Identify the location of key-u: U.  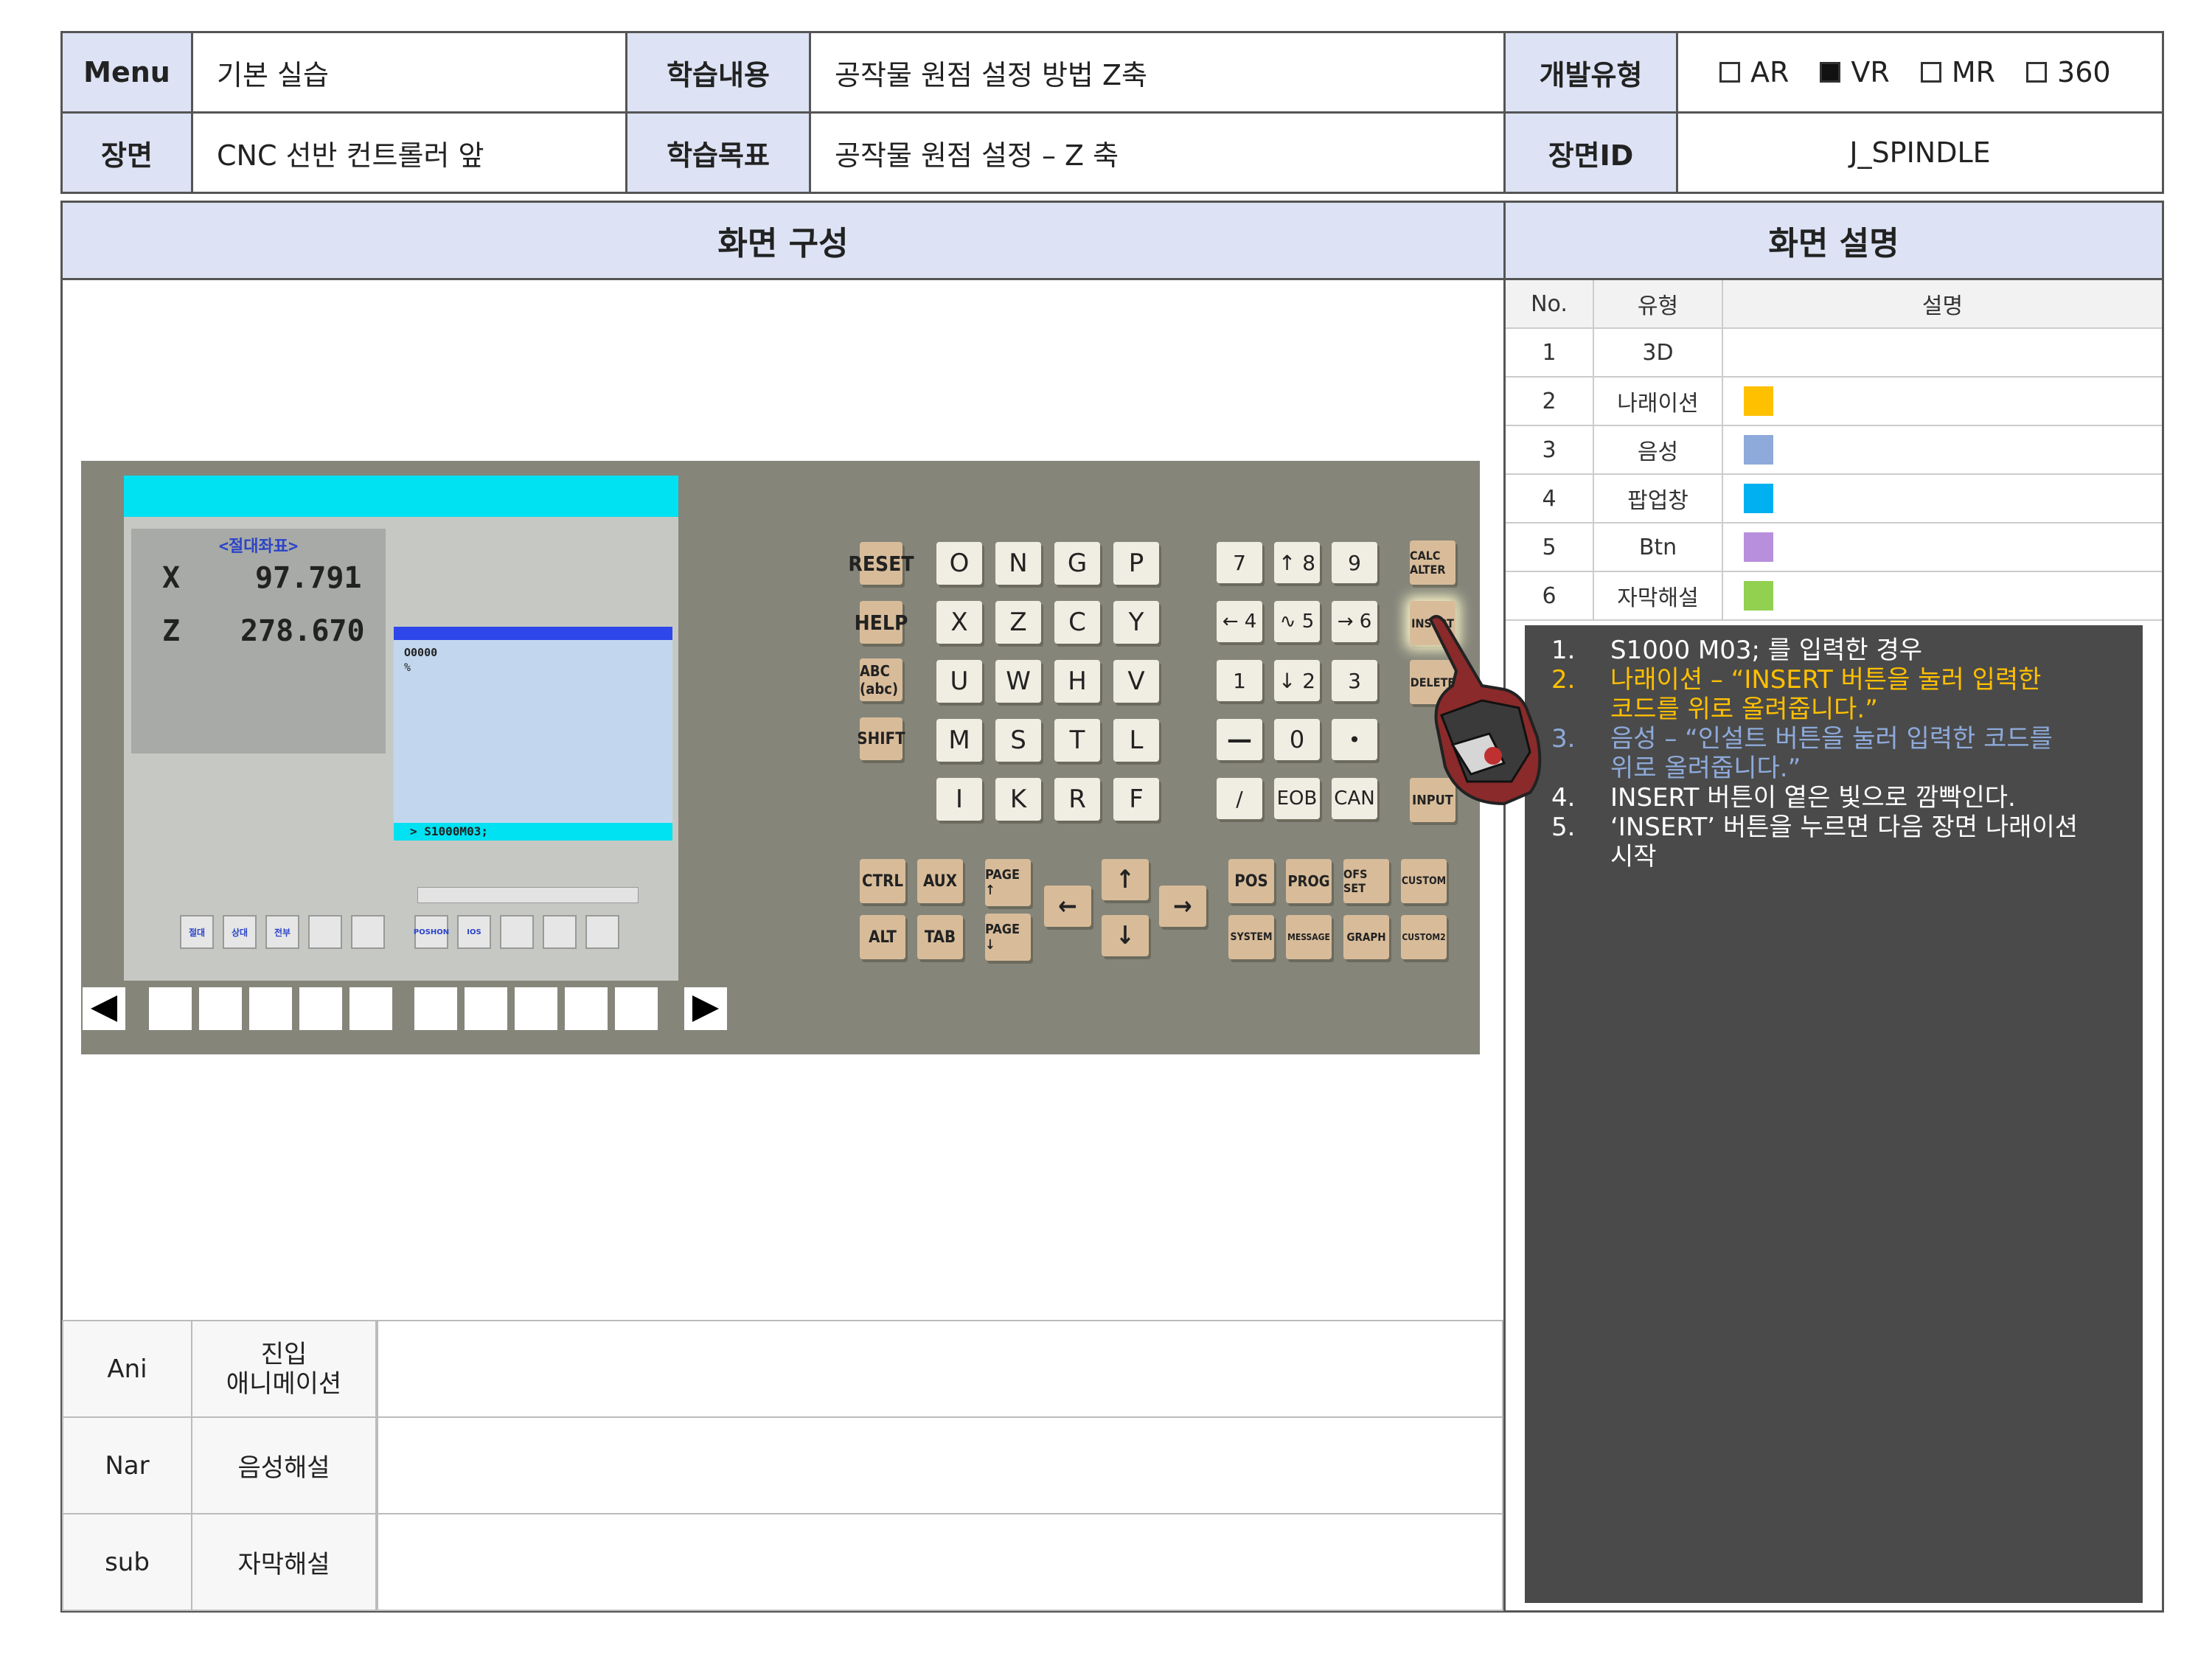
(959, 681).